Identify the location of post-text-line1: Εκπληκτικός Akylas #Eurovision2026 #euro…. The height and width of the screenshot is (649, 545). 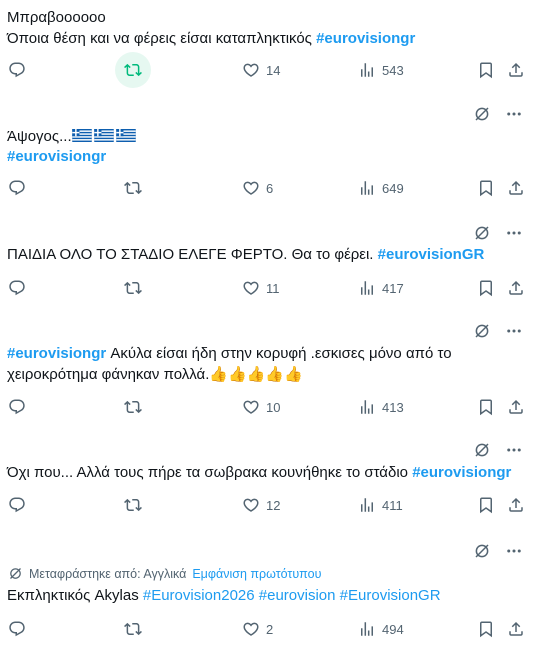
(270, 595).